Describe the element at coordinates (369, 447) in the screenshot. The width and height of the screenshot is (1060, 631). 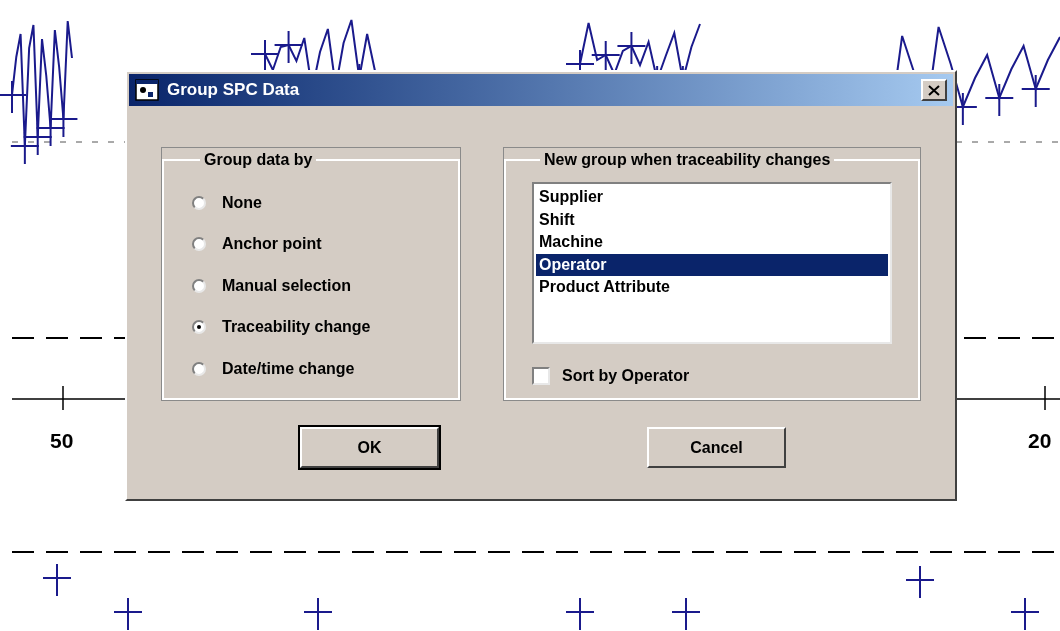
I see `dialog-button: OK` at that location.